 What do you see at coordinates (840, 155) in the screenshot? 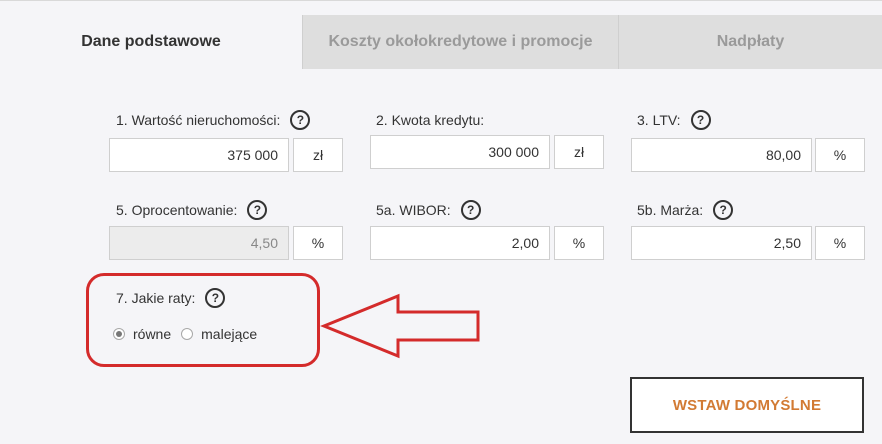
I see `ltv-unit: %` at bounding box center [840, 155].